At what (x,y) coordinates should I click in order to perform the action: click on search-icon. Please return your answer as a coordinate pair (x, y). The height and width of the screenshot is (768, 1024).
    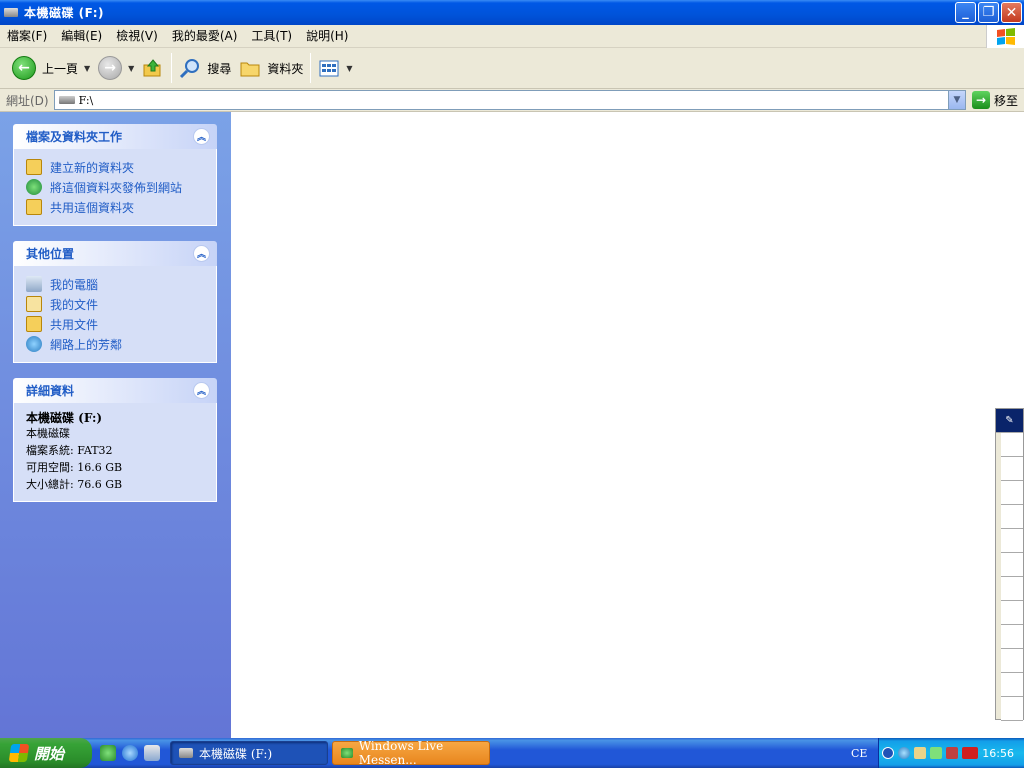
    Looking at the image, I should click on (190, 69).